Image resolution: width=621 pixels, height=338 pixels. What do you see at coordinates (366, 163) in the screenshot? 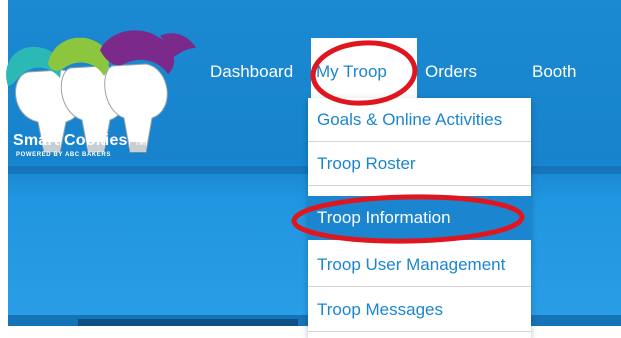
I see `menu-item-label: Troop Roster` at bounding box center [366, 163].